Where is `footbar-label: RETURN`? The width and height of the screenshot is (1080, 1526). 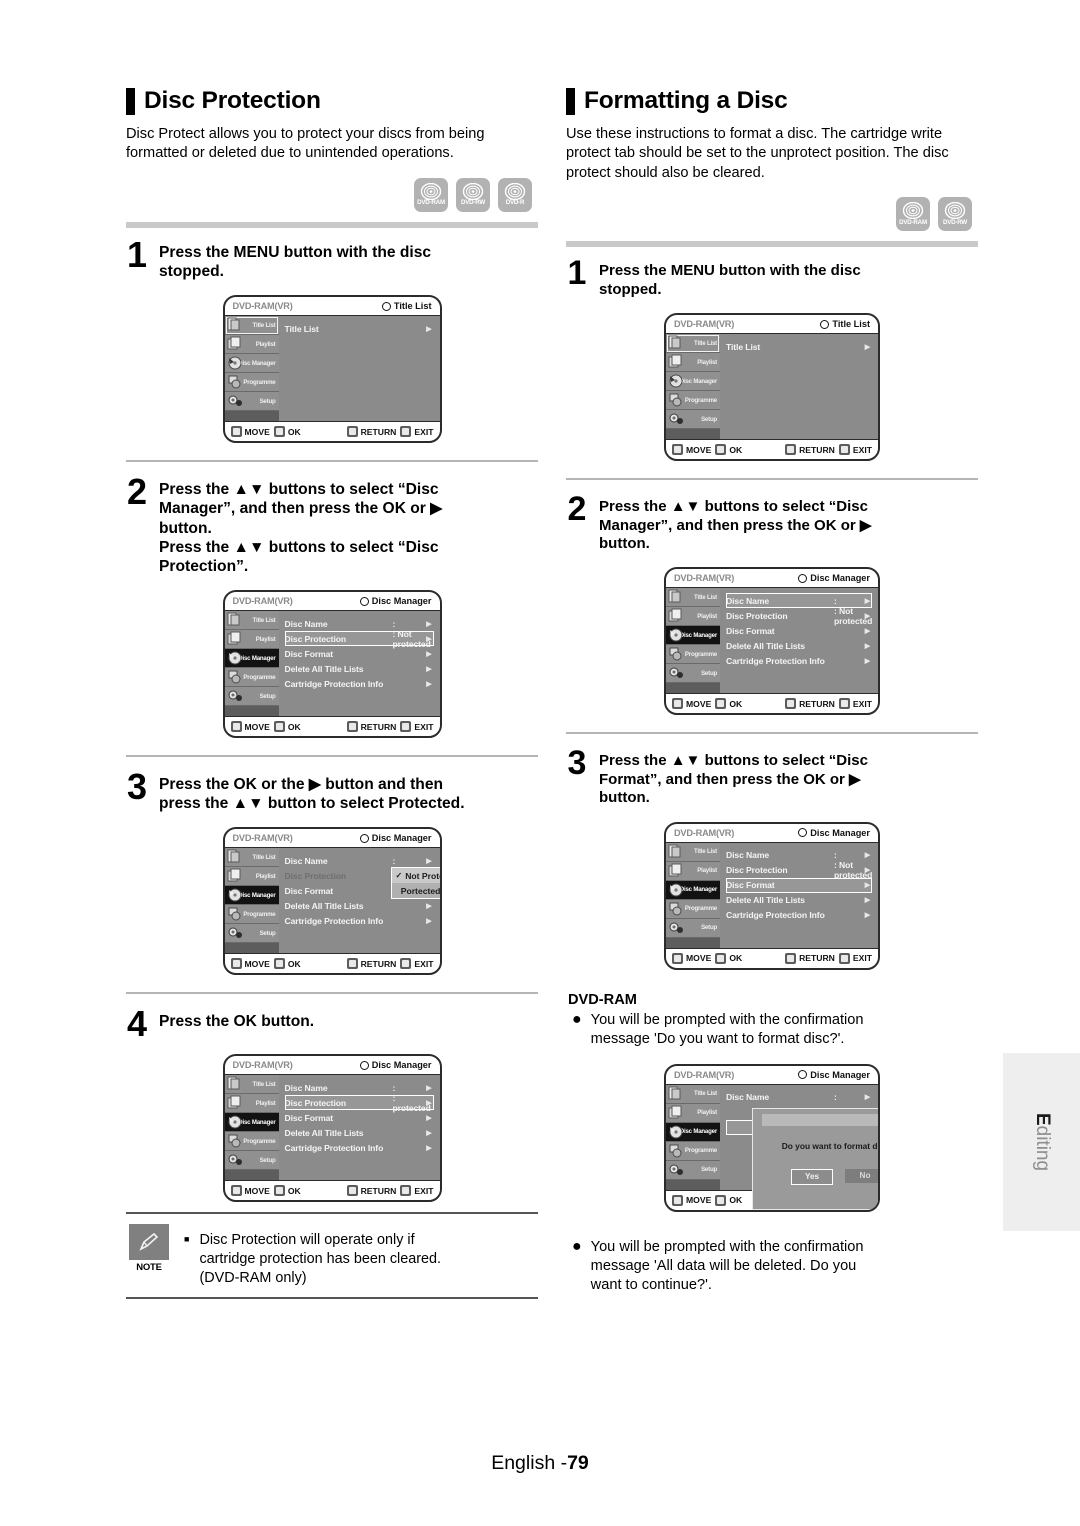
footbar-label: RETURN is located at coordinates (378, 726).